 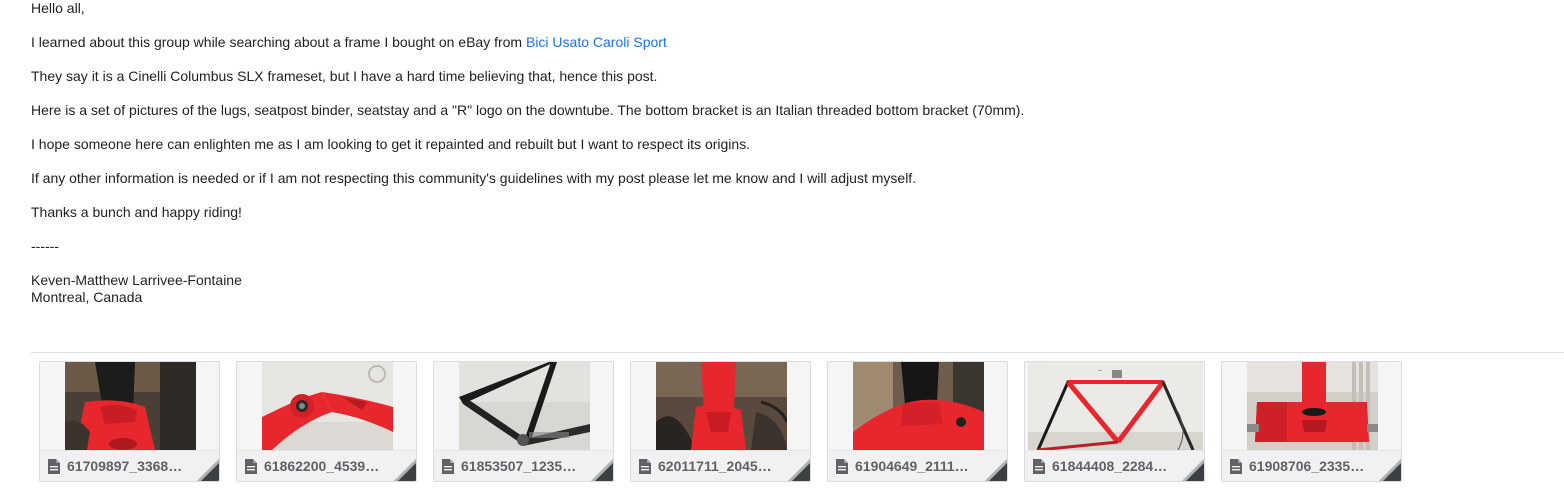 I want to click on signature-location: Montreal, Canada, so click(x=87, y=297).